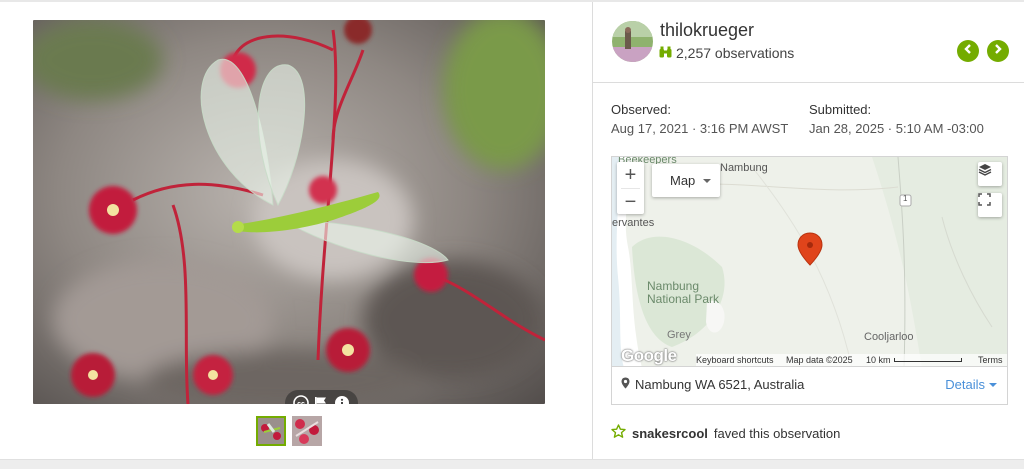 The height and width of the screenshot is (469, 1024). What do you see at coordinates (990, 360) in the screenshot?
I see `terms-link: Terms` at bounding box center [990, 360].